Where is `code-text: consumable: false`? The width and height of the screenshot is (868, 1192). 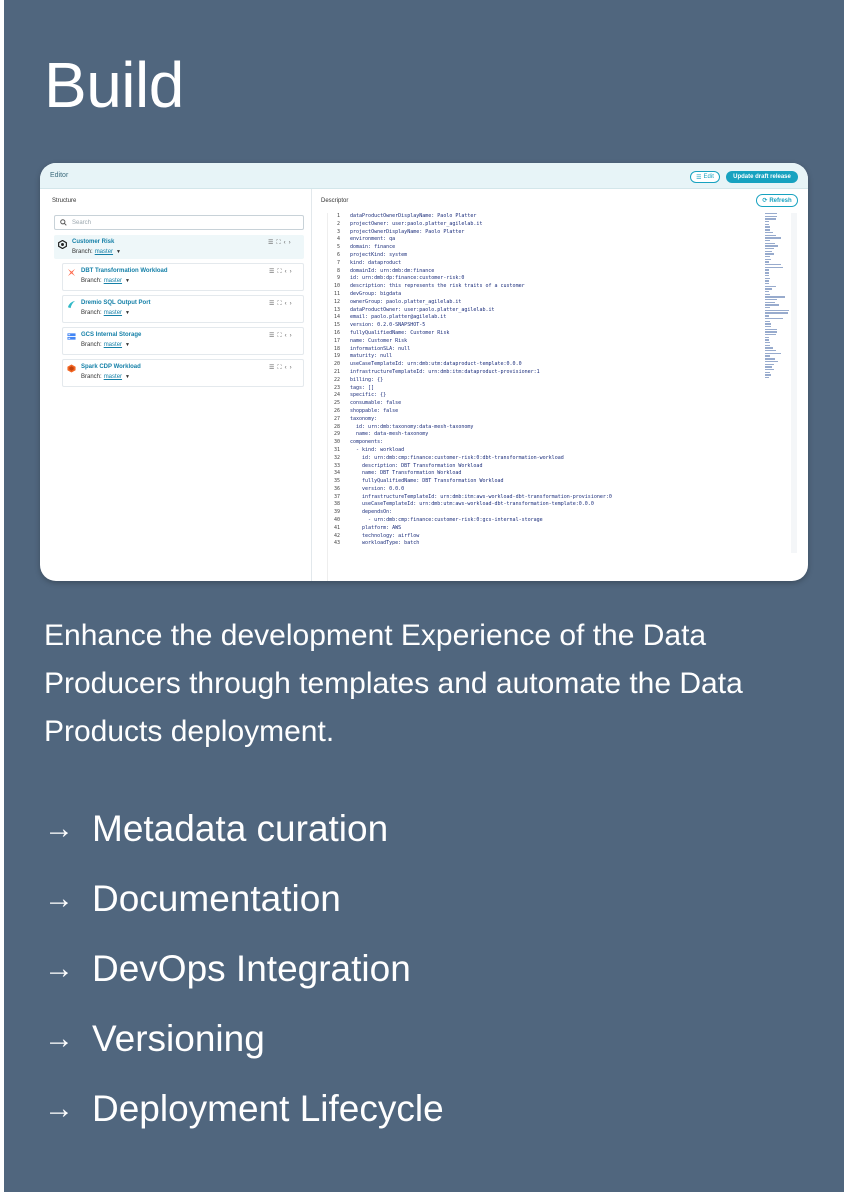
code-text: consumable: false is located at coordinates (376, 403).